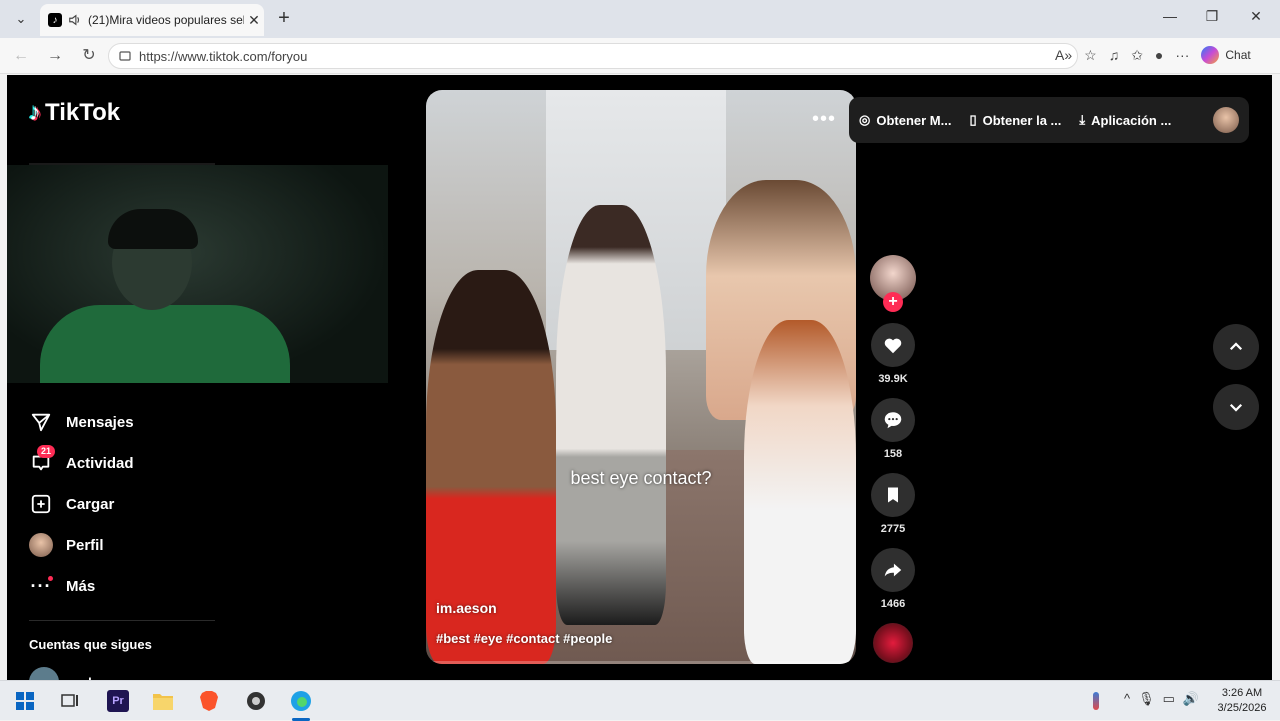  Describe the element at coordinates (1210, 55) in the screenshot. I see `copilot-icon` at that location.